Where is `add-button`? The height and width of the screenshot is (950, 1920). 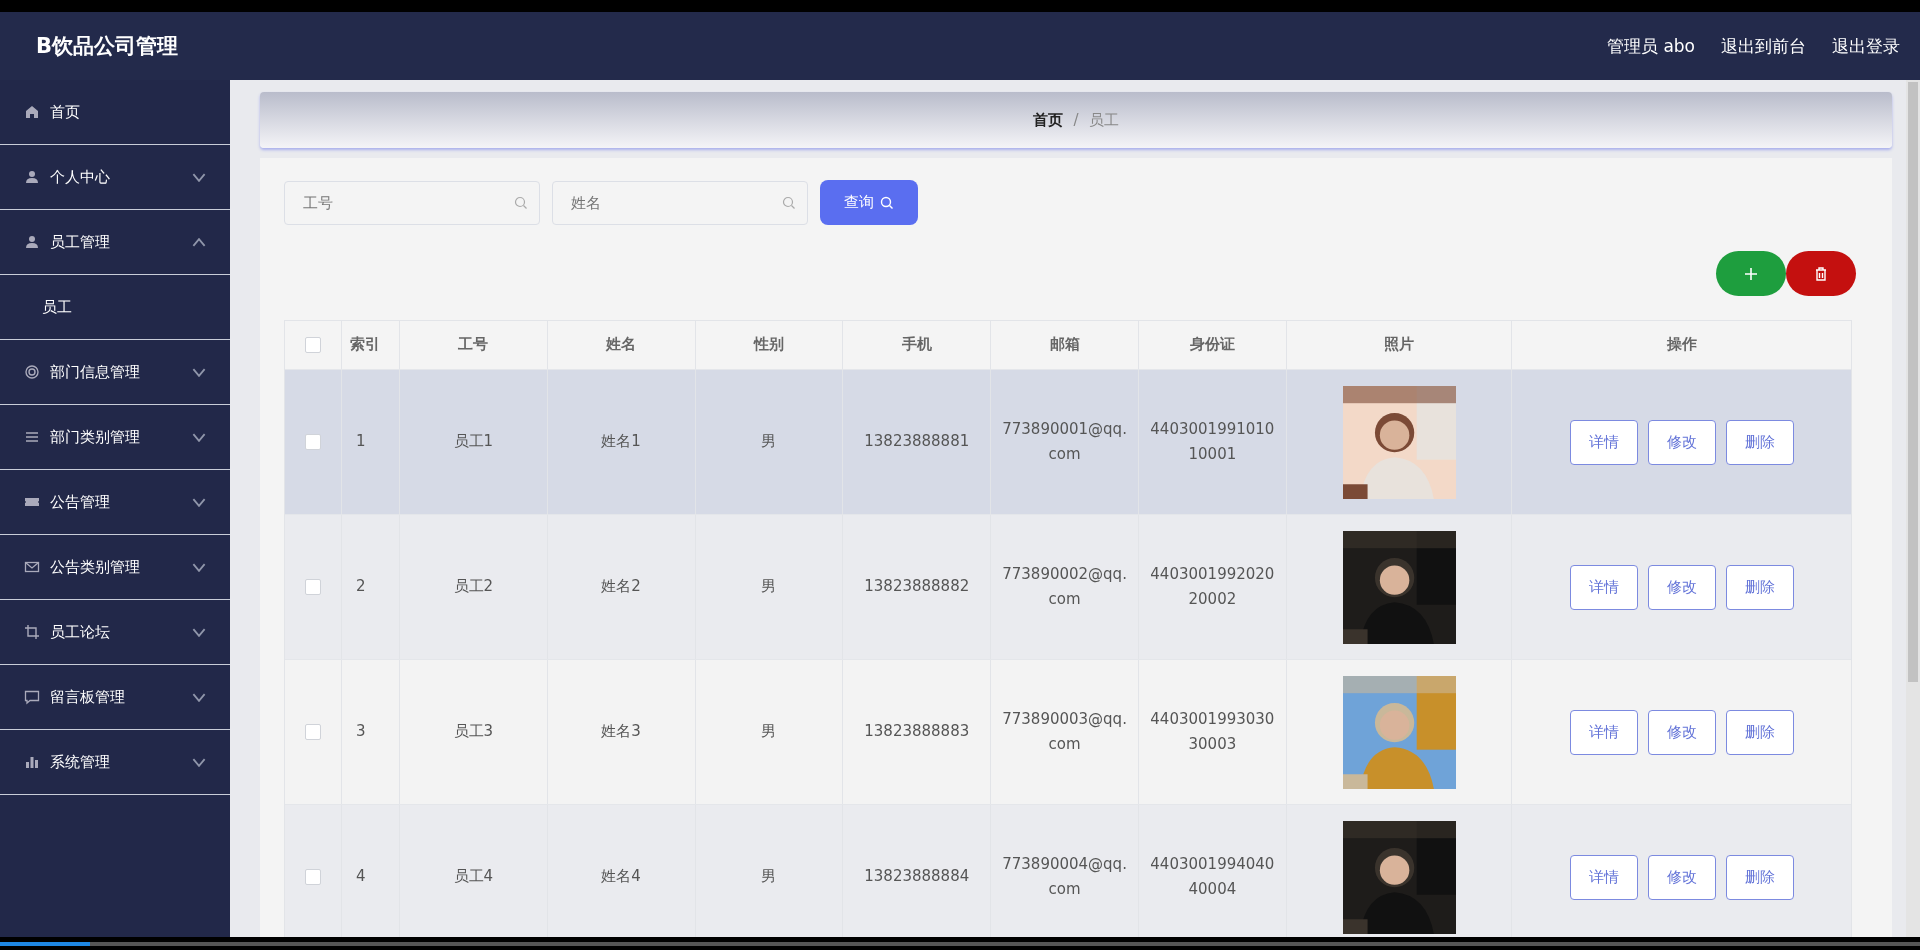
add-button is located at coordinates (1751, 273).